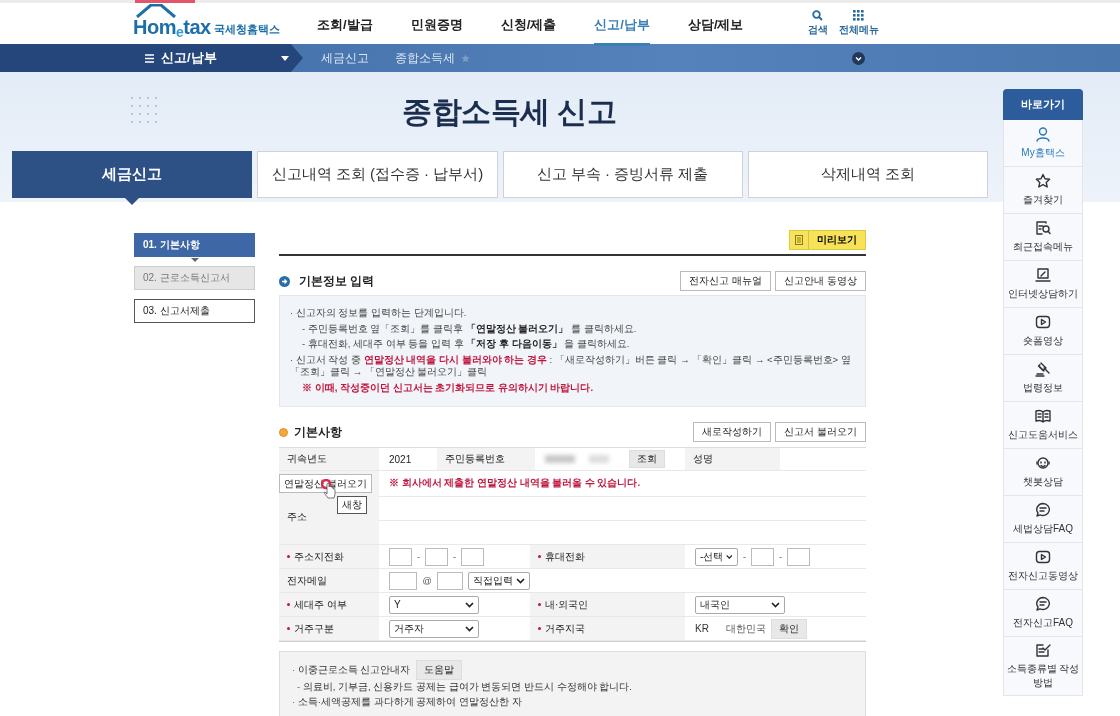  What do you see at coordinates (436, 23) in the screenshot?
I see `nav-item: 민원증명` at bounding box center [436, 23].